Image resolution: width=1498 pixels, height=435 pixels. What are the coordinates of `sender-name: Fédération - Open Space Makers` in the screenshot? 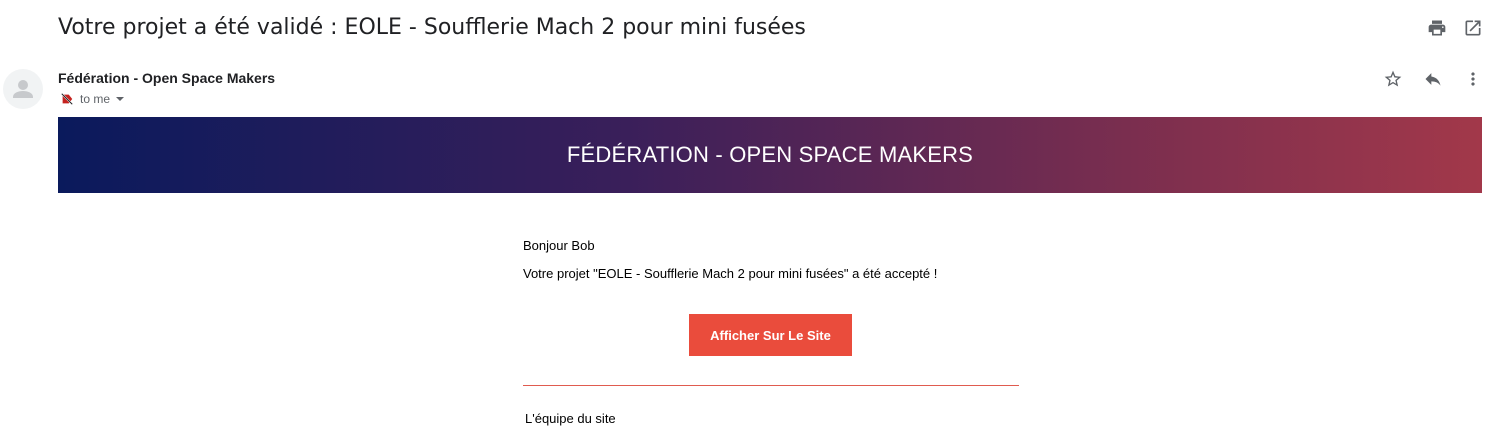 It's located at (166, 78).